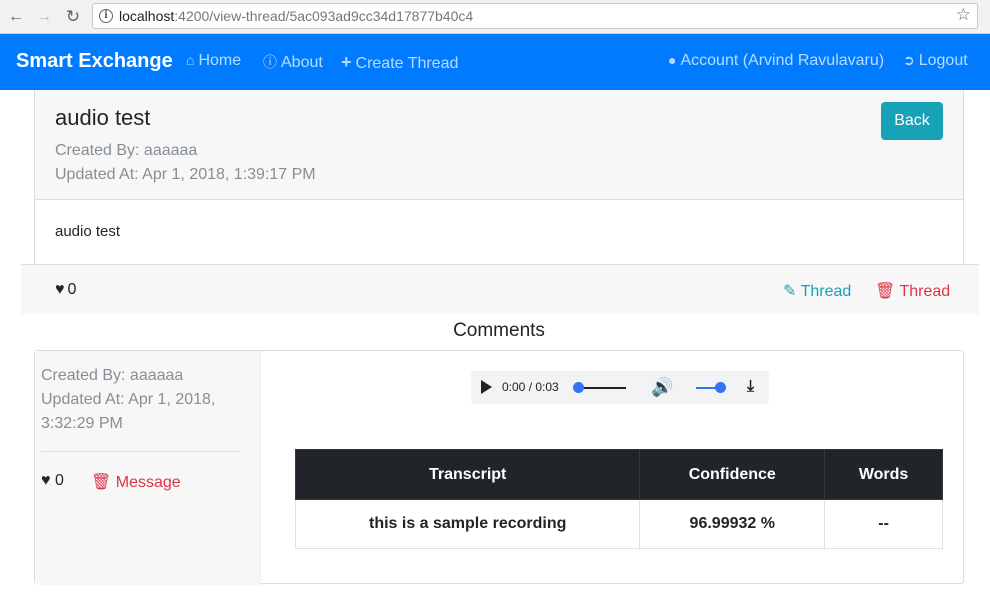  What do you see at coordinates (106, 16) in the screenshot?
I see `site-info-icon: i` at bounding box center [106, 16].